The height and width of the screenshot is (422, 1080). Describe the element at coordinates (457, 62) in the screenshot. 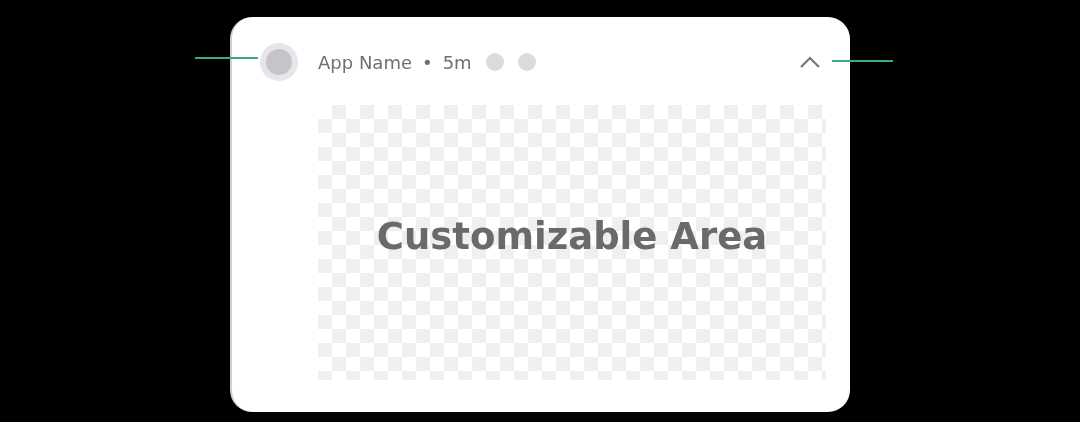

I see `timestamp: 5m` at that location.